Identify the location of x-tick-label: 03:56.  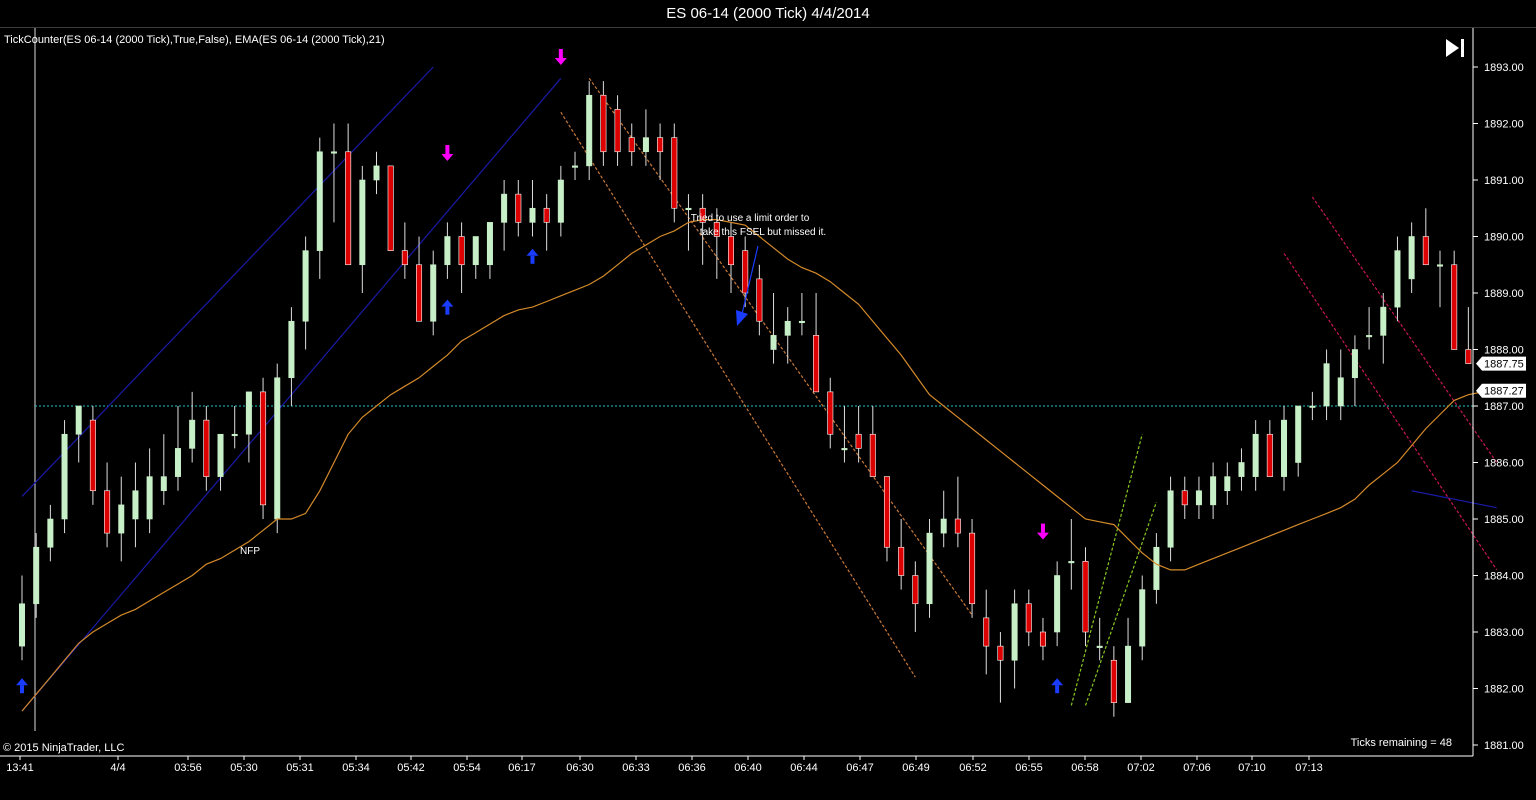
(188, 768).